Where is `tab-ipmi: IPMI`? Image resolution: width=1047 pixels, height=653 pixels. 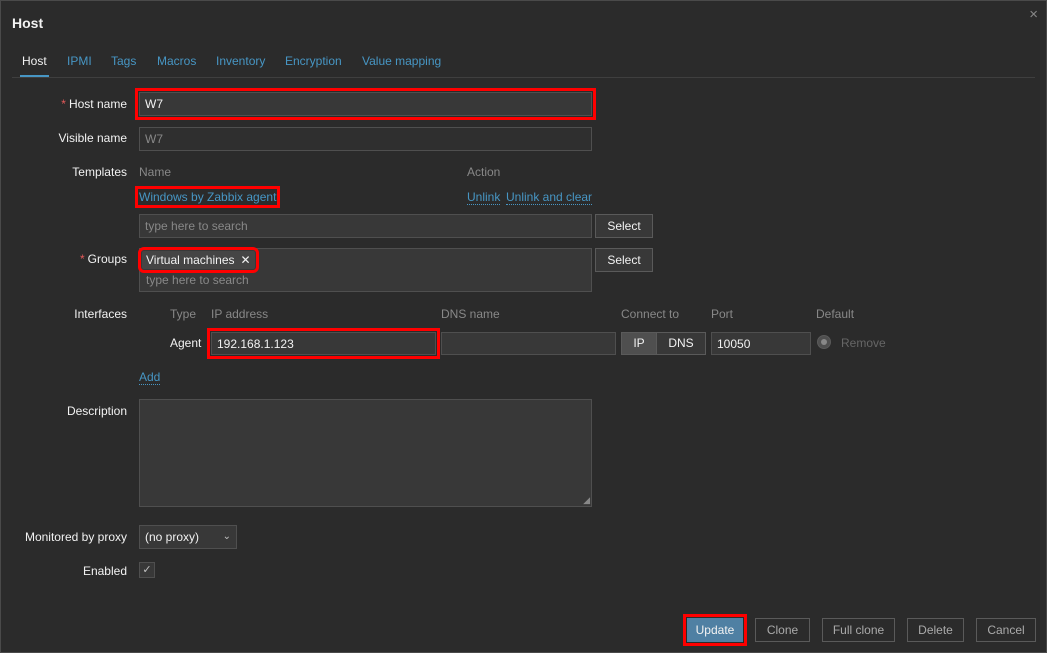 tab-ipmi: IPMI is located at coordinates (79, 64).